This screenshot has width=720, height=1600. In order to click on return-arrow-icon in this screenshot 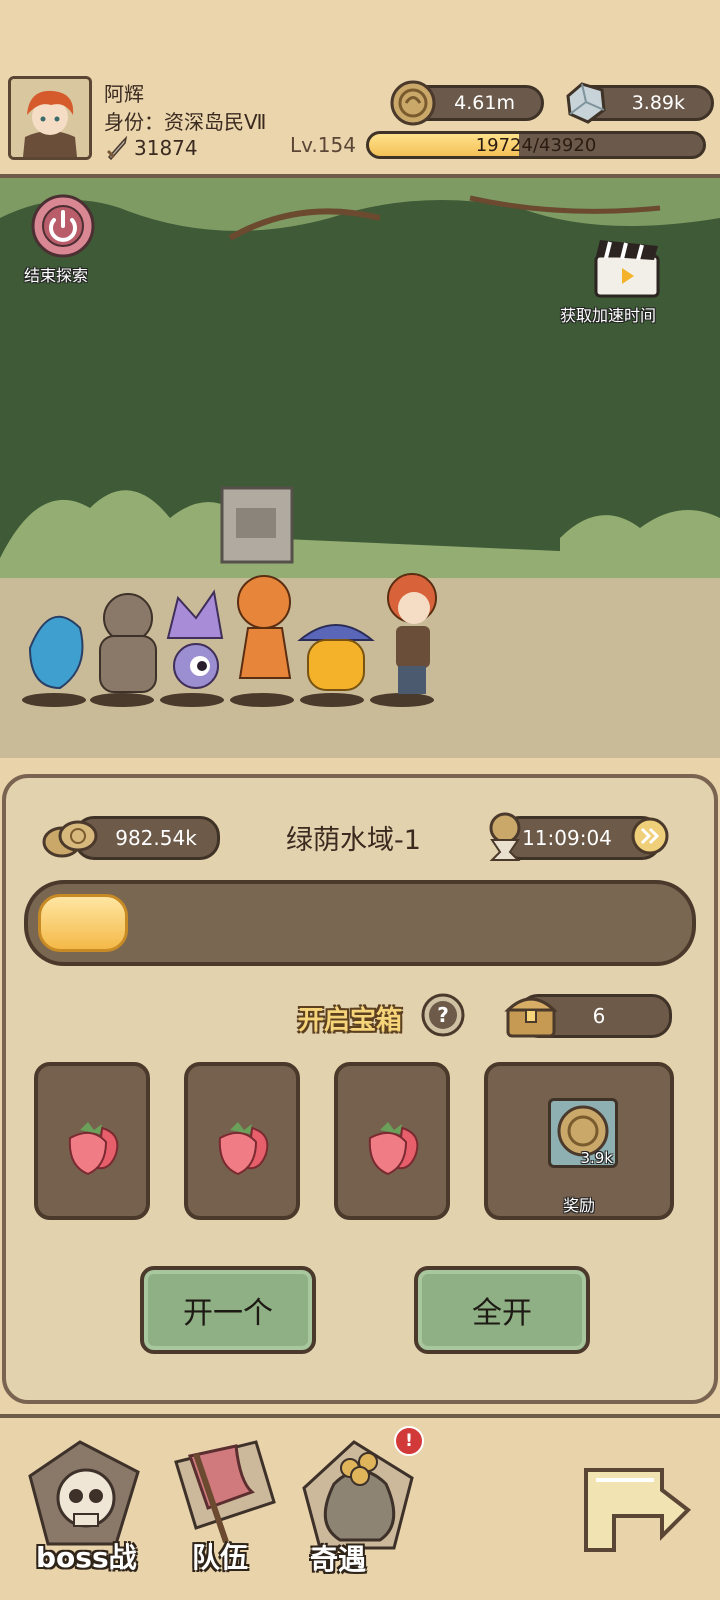, I will do `click(638, 1510)`.